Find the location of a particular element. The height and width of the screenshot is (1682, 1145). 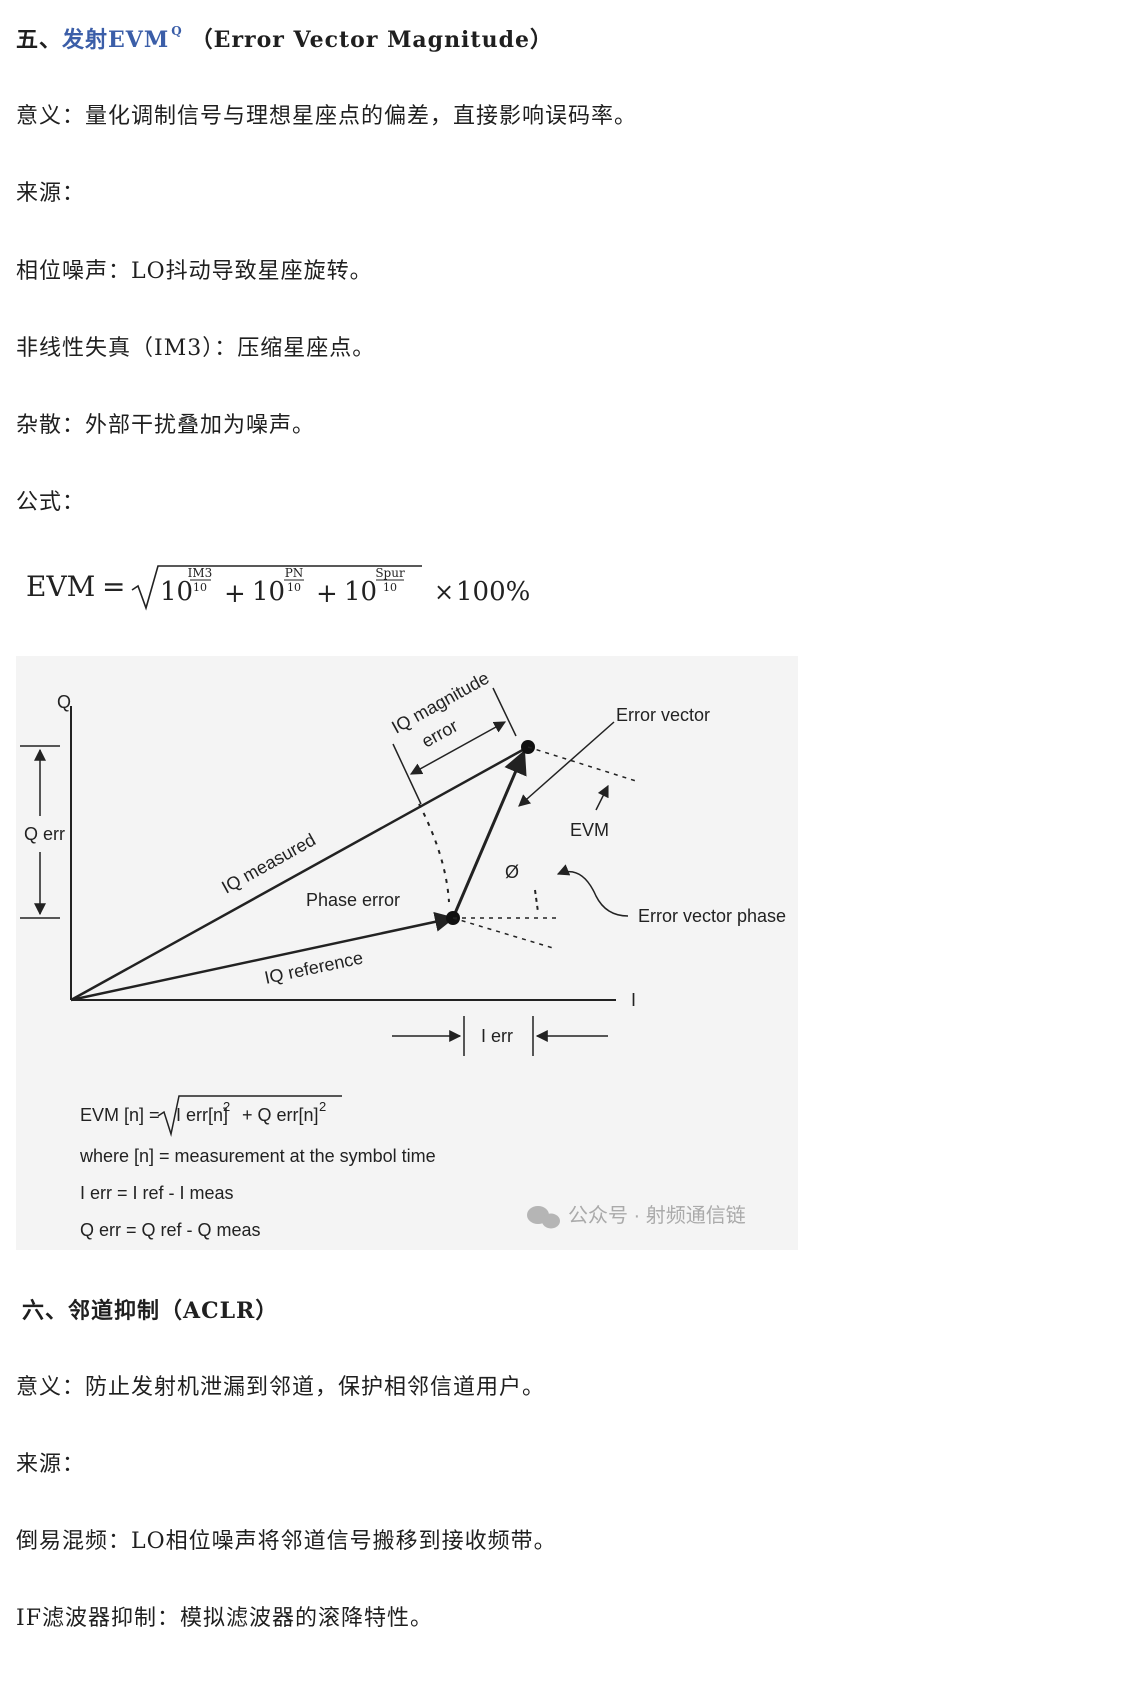

section5-source-spur: 杂散：外部干扰叠加为噪声。 is located at coordinates (166, 425).